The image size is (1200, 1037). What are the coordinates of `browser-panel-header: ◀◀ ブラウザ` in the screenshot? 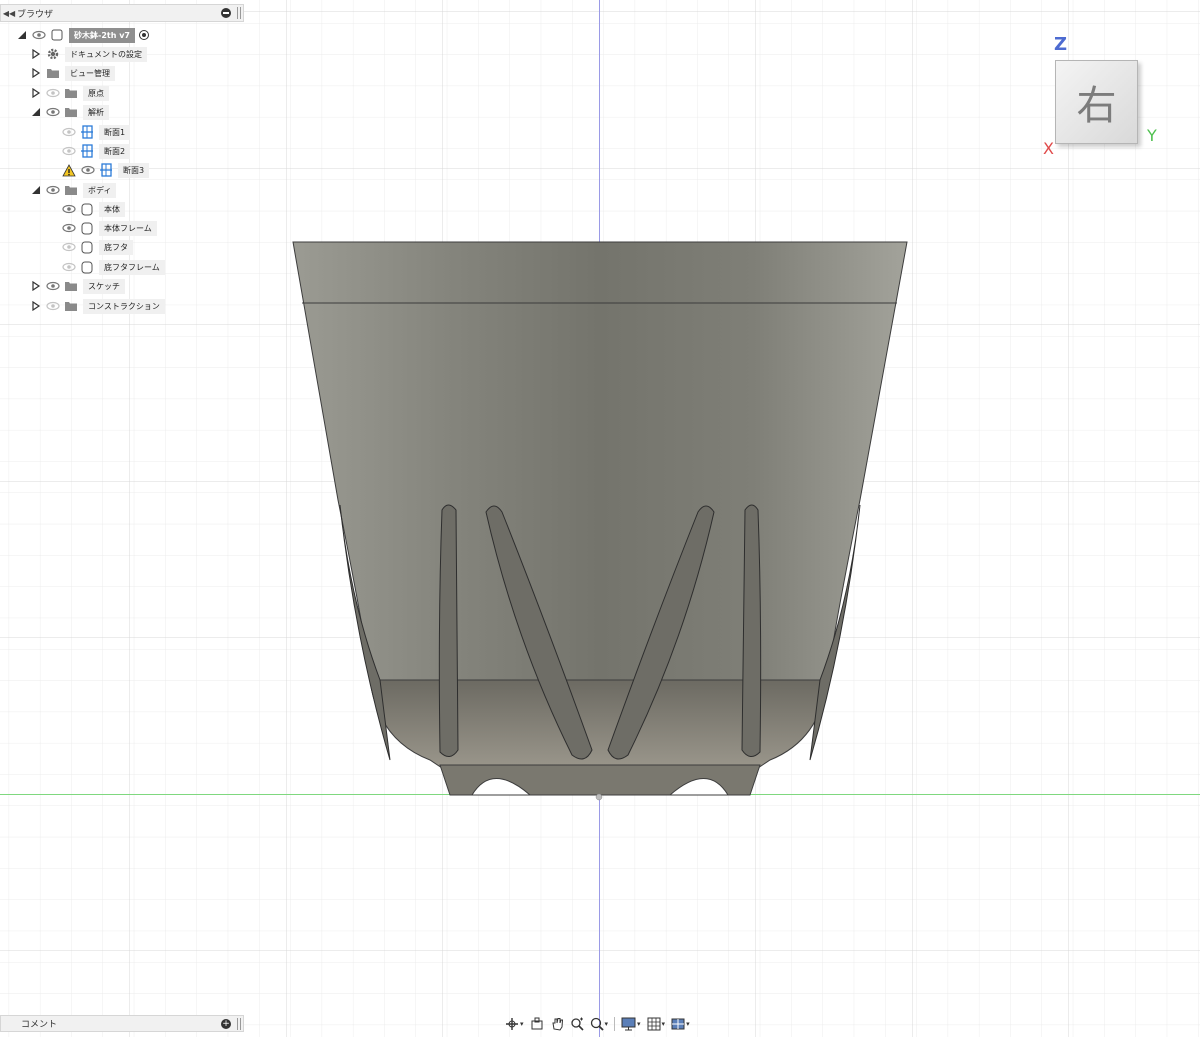 It's located at (122, 13).